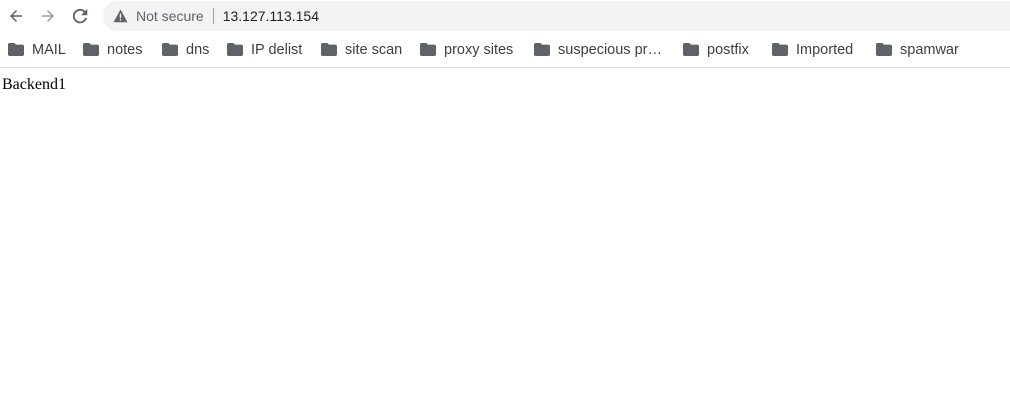 The image size is (1010, 420). Describe the element at coordinates (120, 16) in the screenshot. I see `warning-triangle-icon` at that location.